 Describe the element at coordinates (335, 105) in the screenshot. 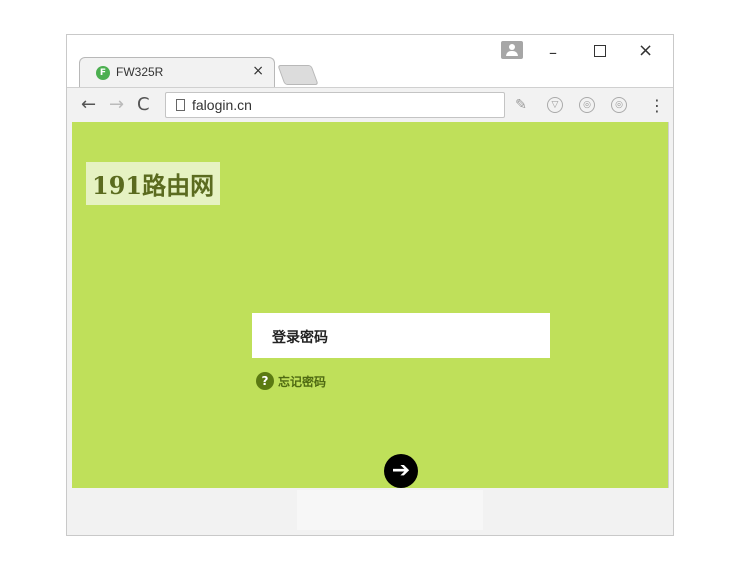

I see `address-bar: falogin.cn` at that location.